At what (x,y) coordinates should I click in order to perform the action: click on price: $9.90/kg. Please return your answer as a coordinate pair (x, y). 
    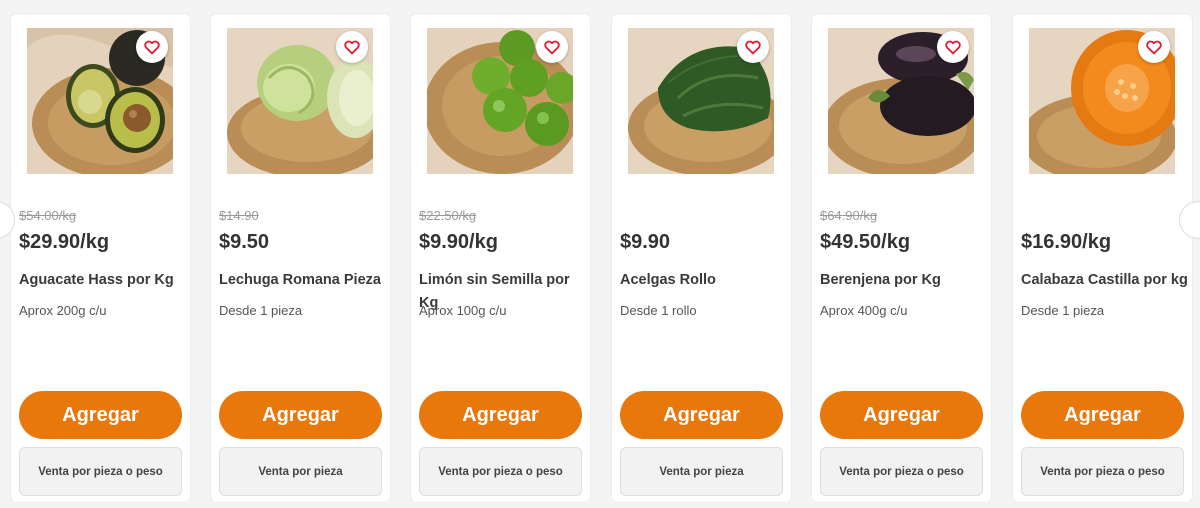
    Looking at the image, I should click on (458, 242).